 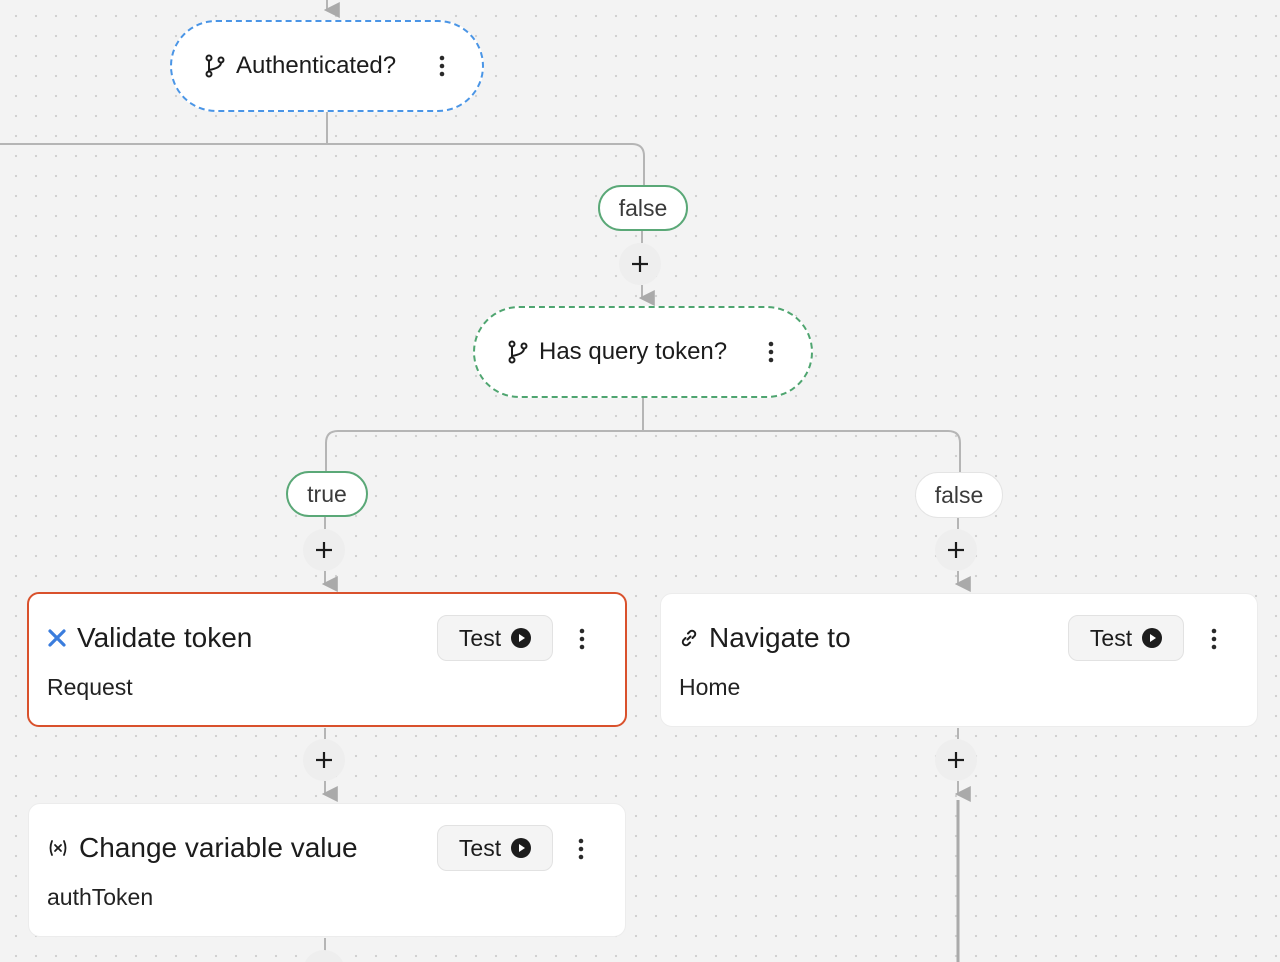 I want to click on link-icon, so click(x=689, y=638).